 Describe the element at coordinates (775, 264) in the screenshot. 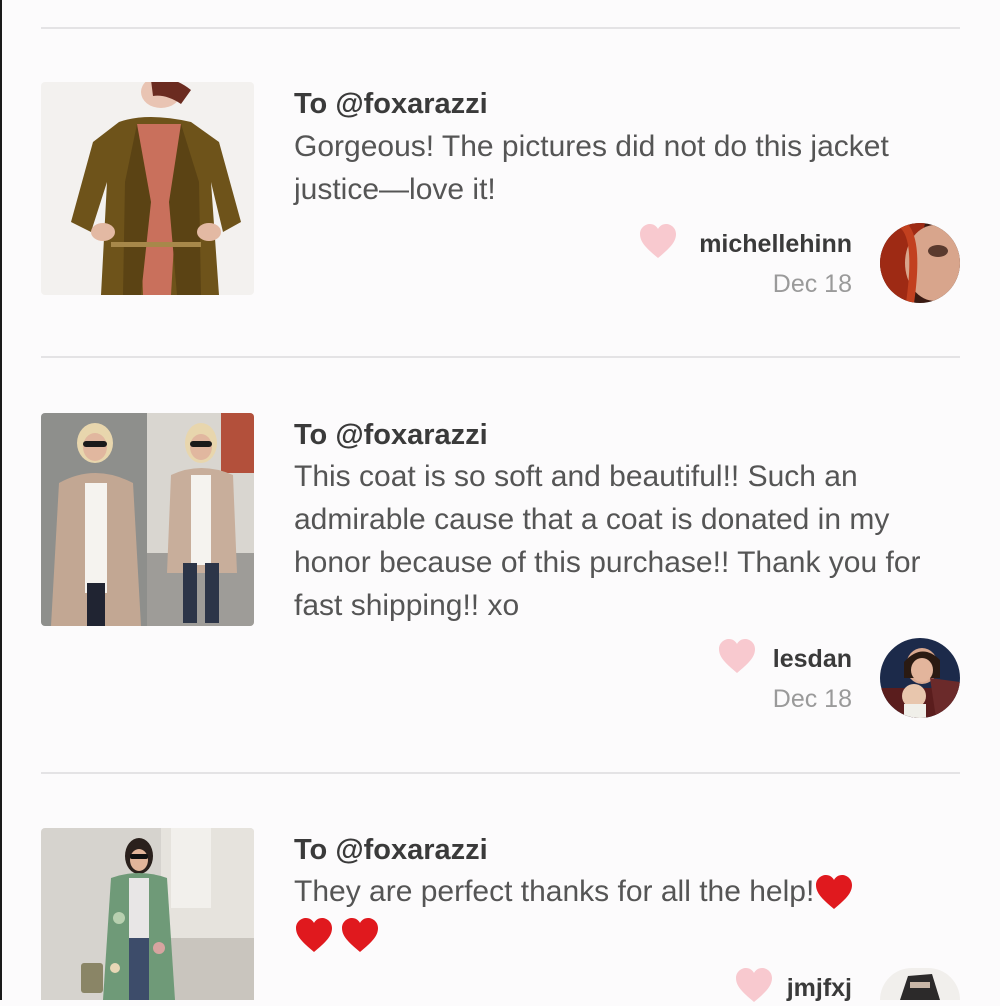

I see `review-meta: michellehinn Dec 18` at that location.